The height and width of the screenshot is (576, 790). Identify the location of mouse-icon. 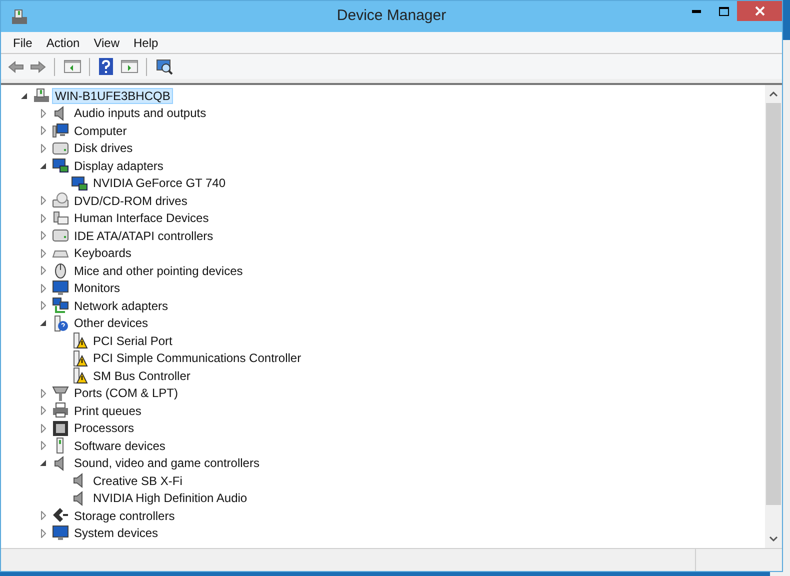
(60, 271).